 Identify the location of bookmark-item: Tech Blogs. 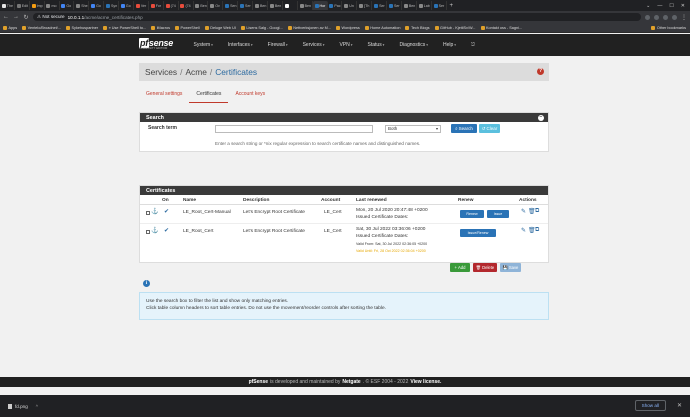
(417, 27).